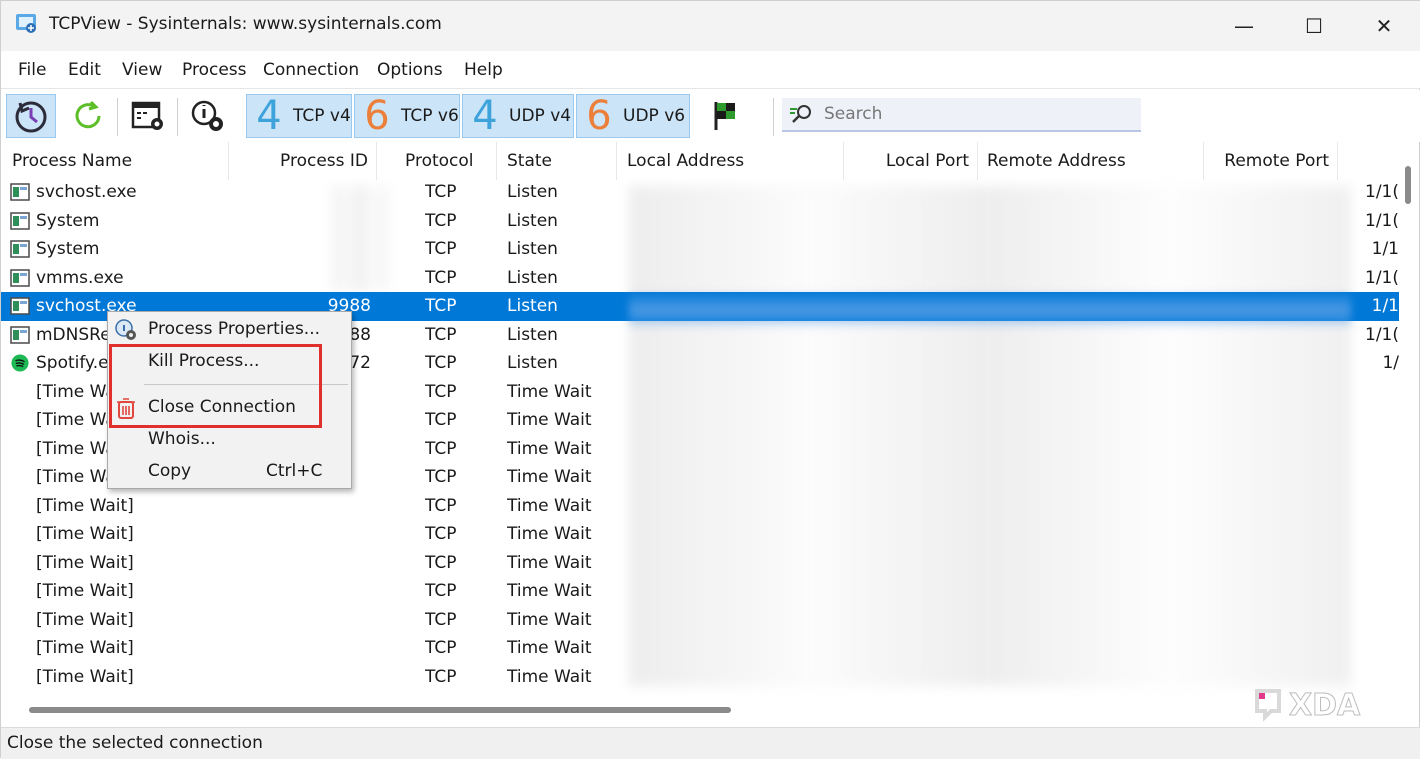  What do you see at coordinates (654, 116) in the screenshot?
I see `filter-label: UDP v6` at bounding box center [654, 116].